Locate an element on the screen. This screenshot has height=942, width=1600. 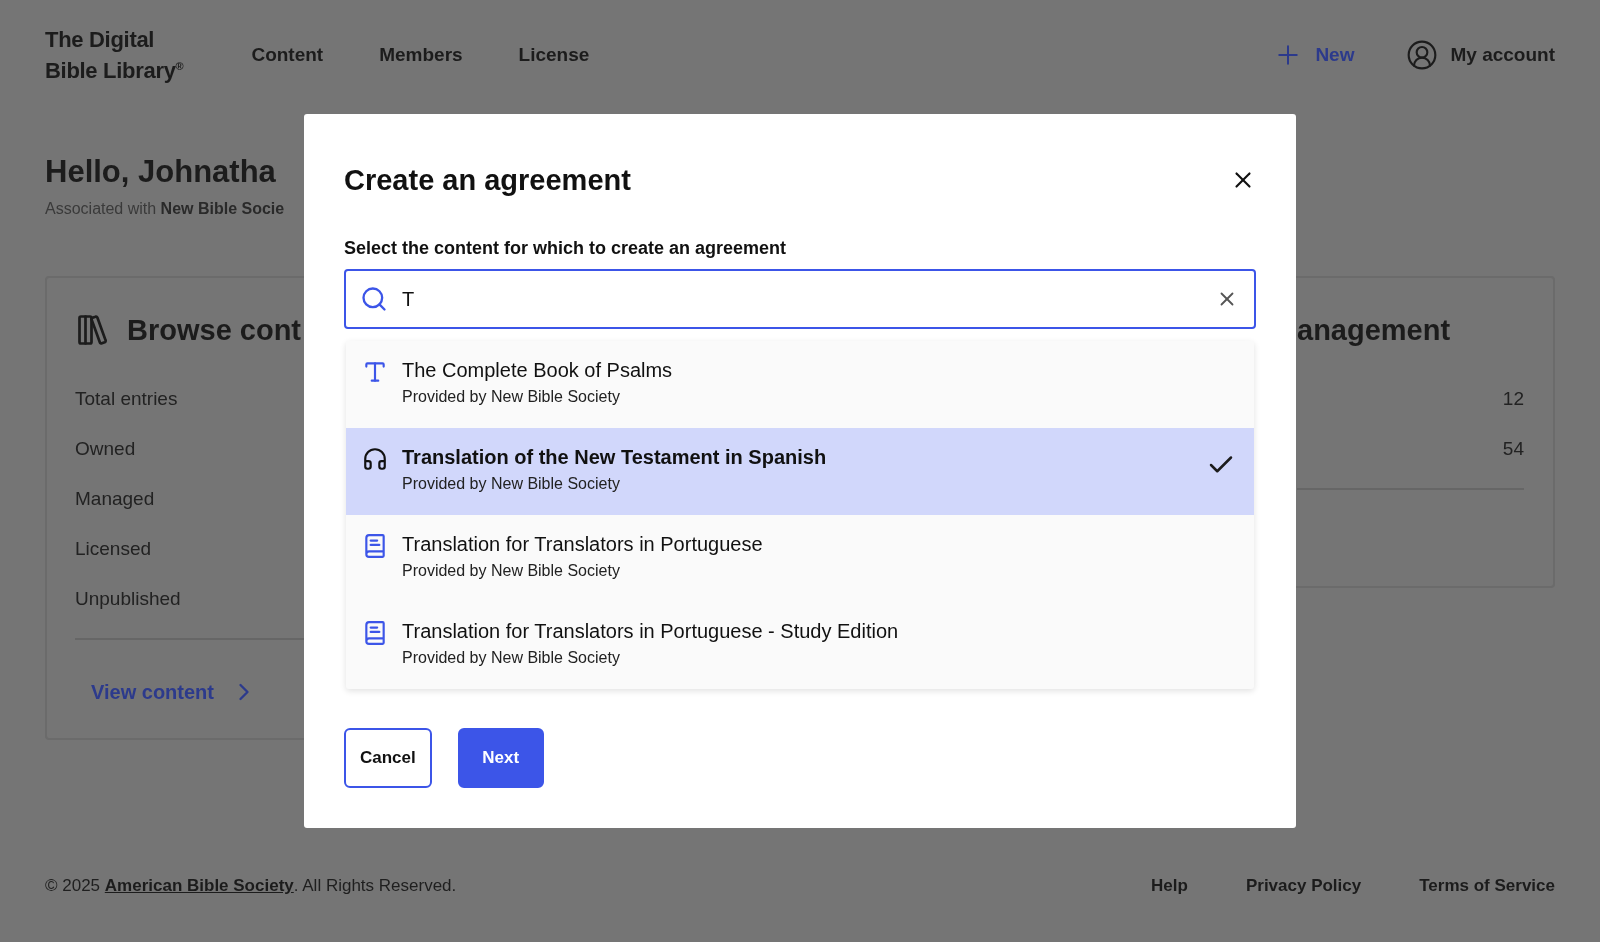
option-row: The Complete Book of Psalms Provided by New Bible Society is located at coordinates (800, 384).